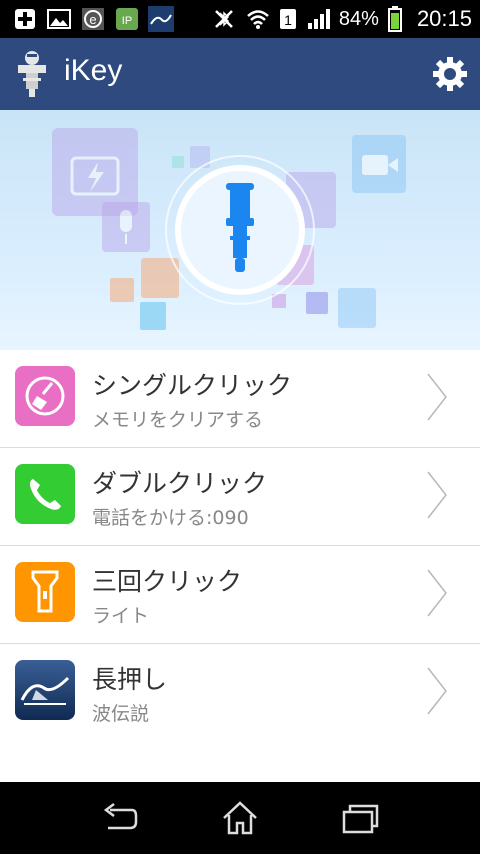 The width and height of the screenshot is (480, 854). What do you see at coordinates (240, 74) in the screenshot?
I see `app-bar: iKey` at bounding box center [240, 74].